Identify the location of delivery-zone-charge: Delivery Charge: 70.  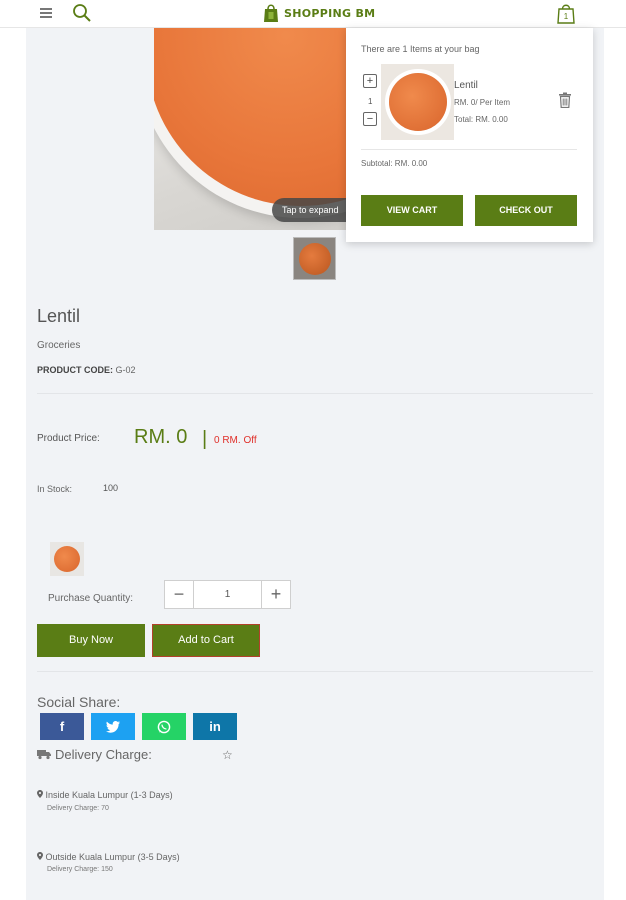
(78, 808).